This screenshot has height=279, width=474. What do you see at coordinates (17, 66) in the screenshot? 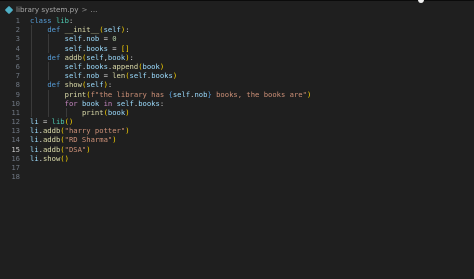
I see `line-number: 6` at bounding box center [17, 66].